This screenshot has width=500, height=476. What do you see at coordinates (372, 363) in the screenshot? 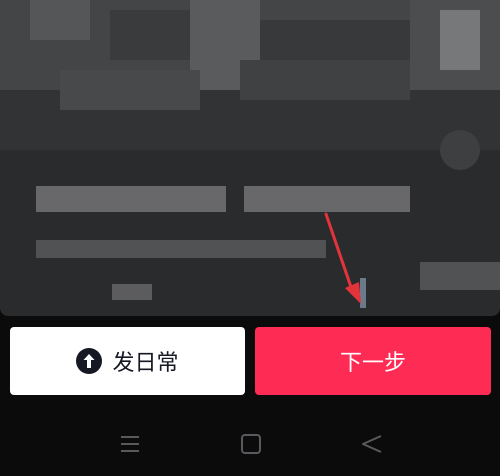
I see `next-step-label: 下一步` at bounding box center [372, 363].